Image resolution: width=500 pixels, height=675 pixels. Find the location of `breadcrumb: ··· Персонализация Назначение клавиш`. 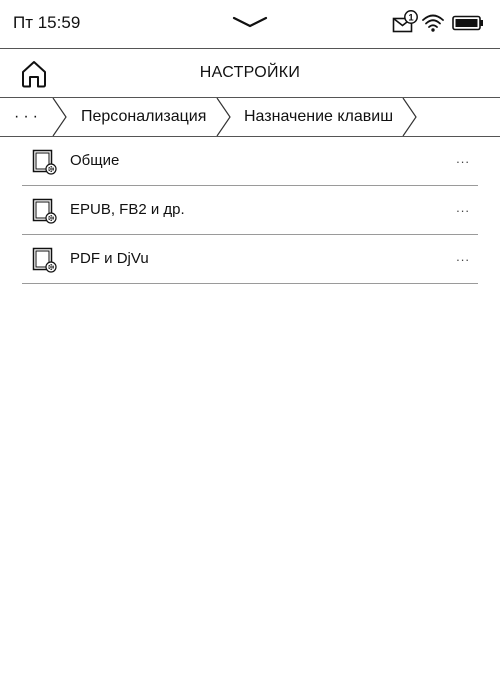

breadcrumb: ··· Персонализация Назначение клавиш is located at coordinates (250, 117).